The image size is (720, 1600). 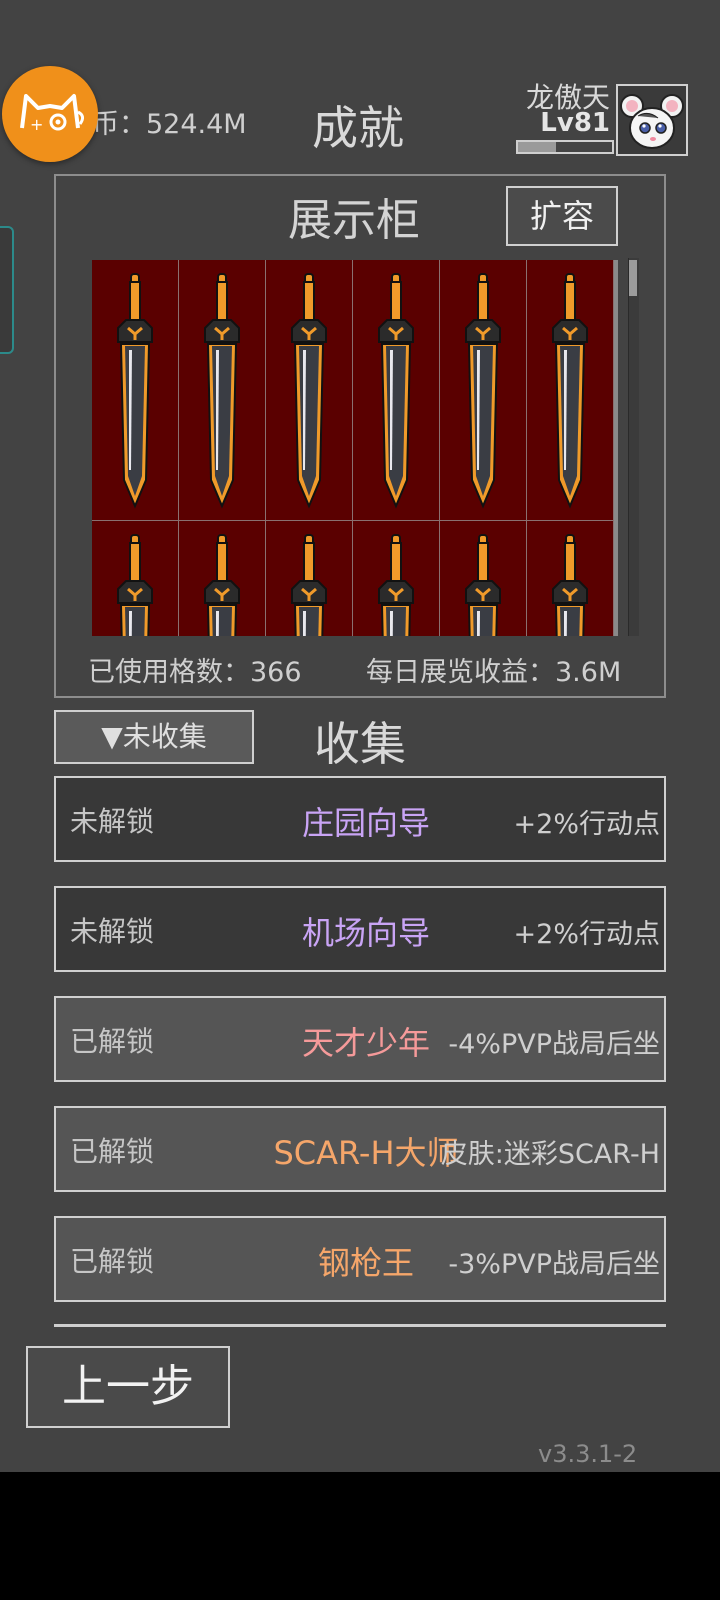 I want to click on achievement-reward: 皮肤:迷彩SCAR-H, so click(x=550, y=1154).